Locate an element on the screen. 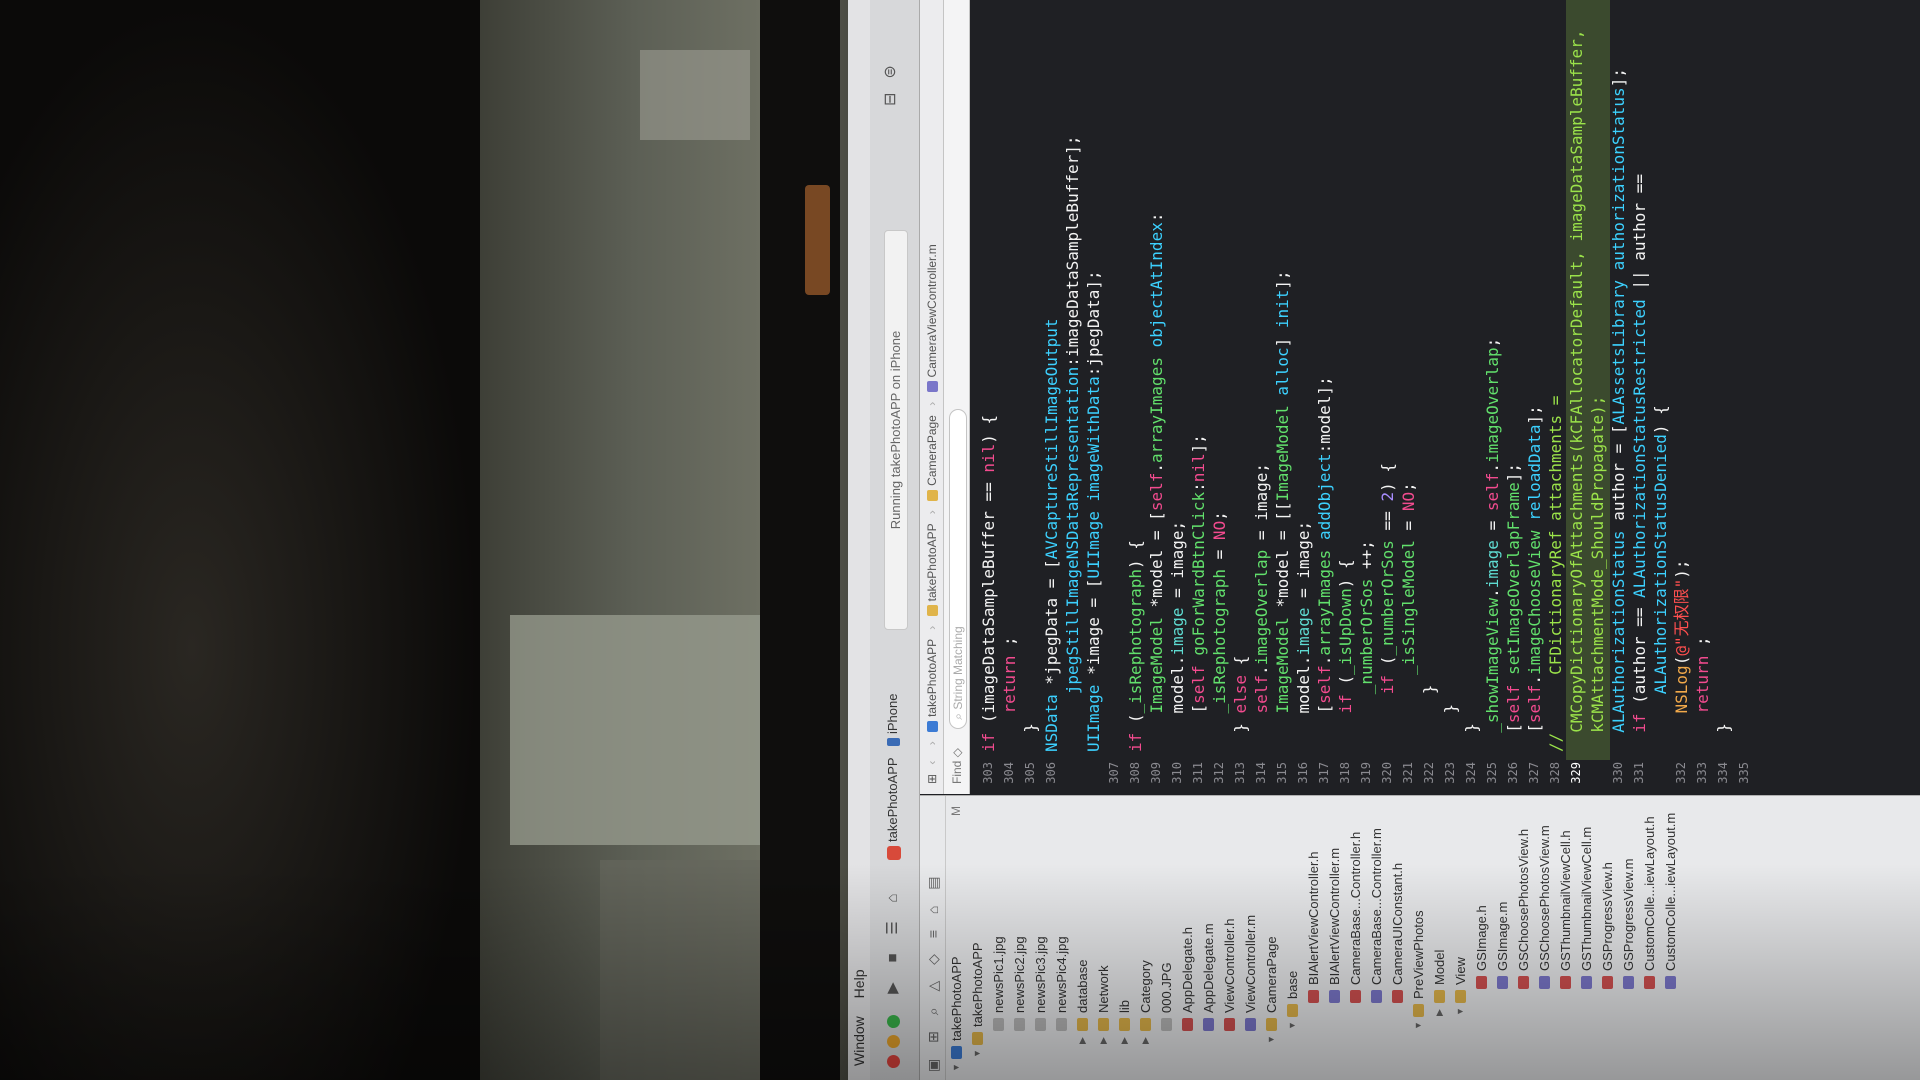 This screenshot has width=1920, height=1080. code-token: [ is located at coordinates (1324, 727).